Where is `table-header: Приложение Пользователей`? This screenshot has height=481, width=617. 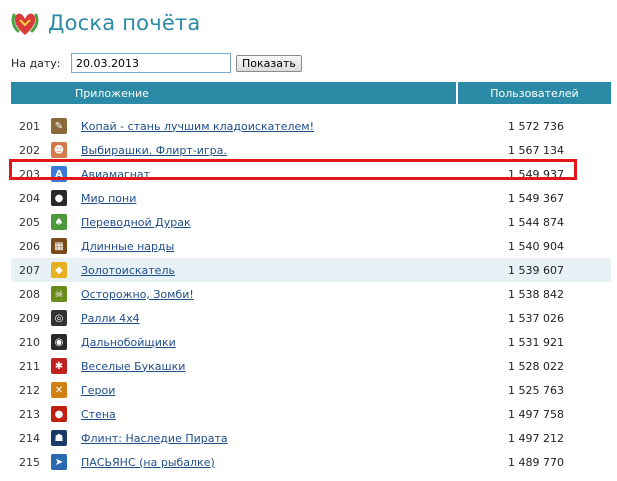 table-header: Приложение Пользователей is located at coordinates (311, 93).